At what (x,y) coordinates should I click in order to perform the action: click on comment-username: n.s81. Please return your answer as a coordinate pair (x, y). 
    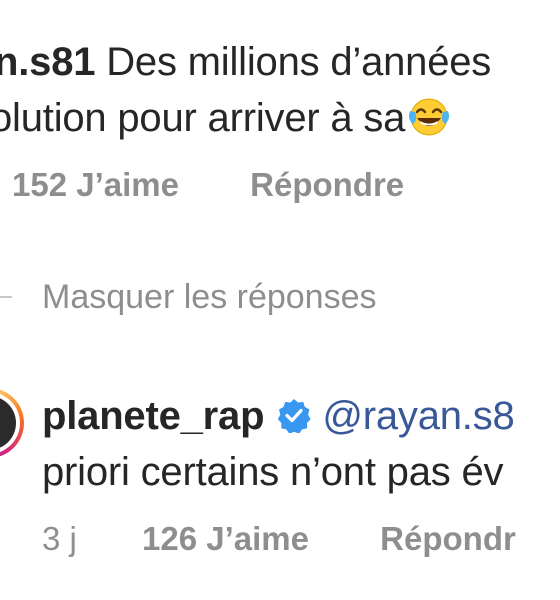
    Looking at the image, I should click on (47, 62).